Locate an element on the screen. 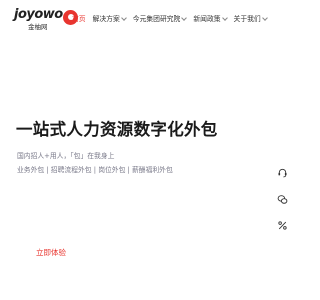 The image size is (320, 300). customer-service-button is located at coordinates (282, 172).